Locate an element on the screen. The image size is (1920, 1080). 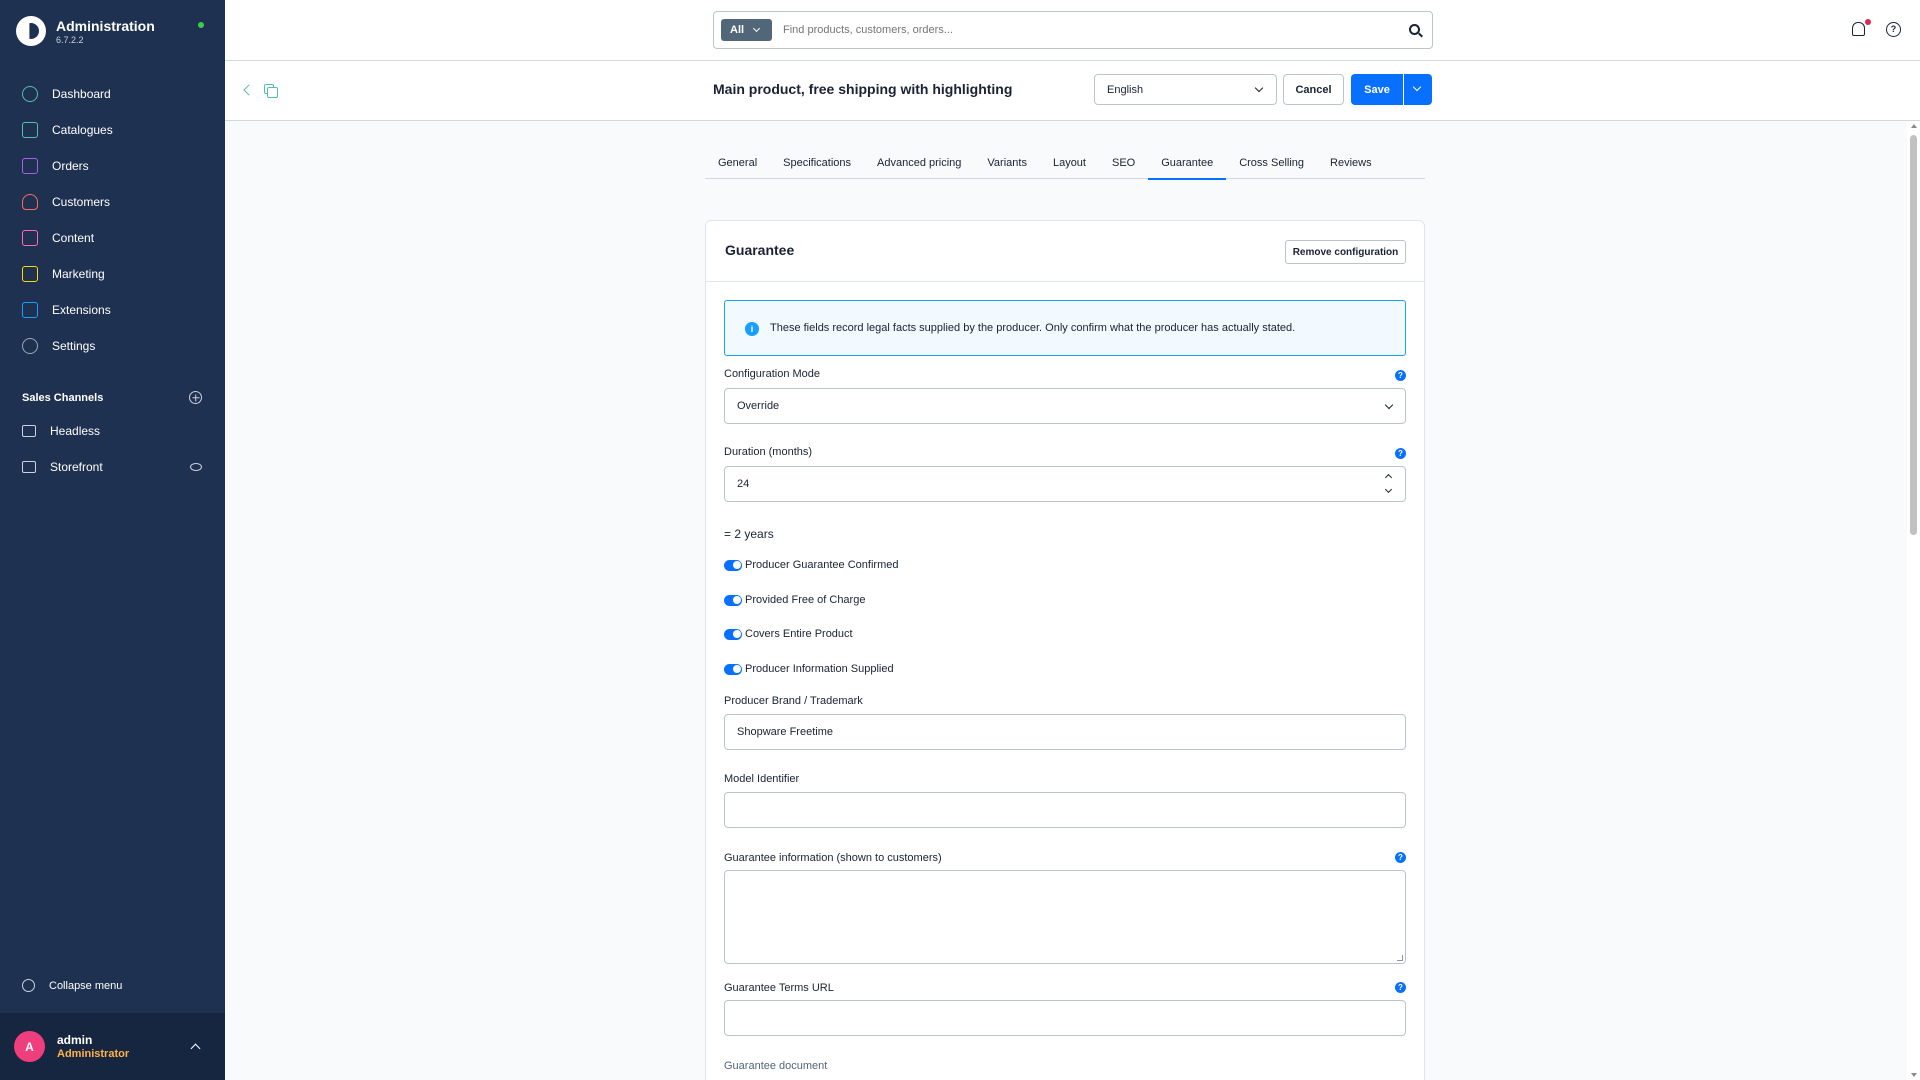
terms-url-label: Guarantee Terms URL is located at coordinates (779, 988).